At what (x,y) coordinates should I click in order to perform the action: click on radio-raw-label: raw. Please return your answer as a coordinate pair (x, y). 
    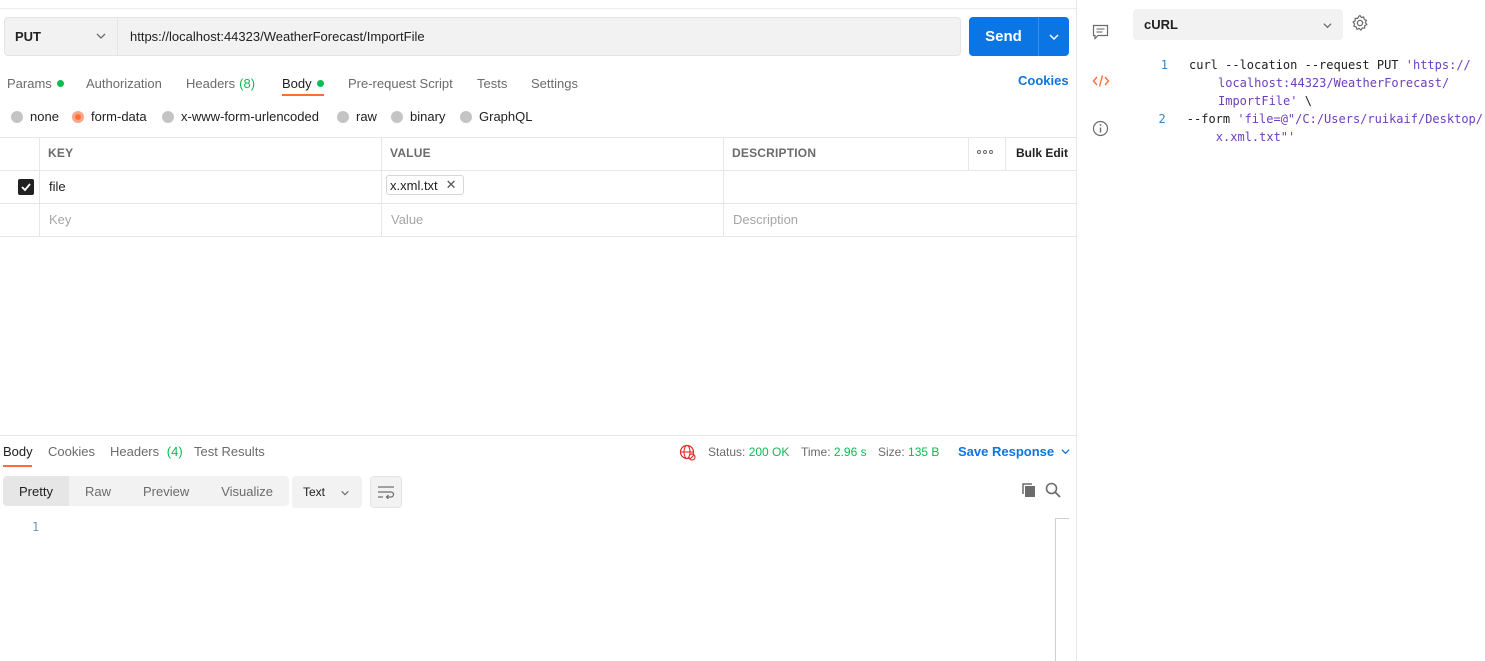
    Looking at the image, I should click on (366, 116).